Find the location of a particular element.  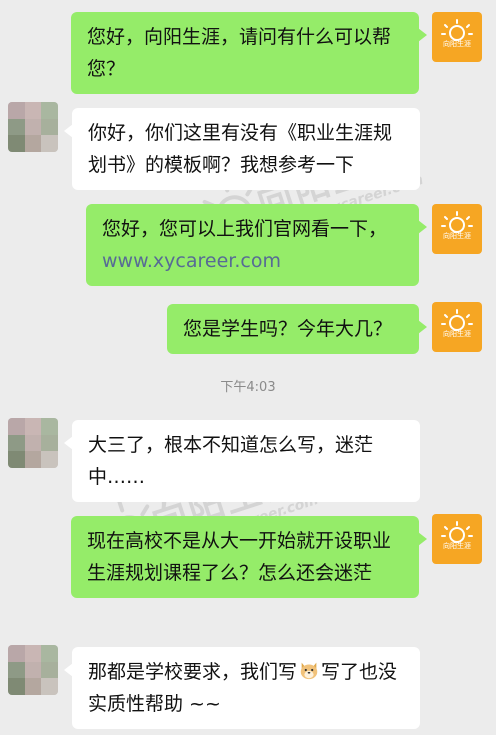

message-bubble-outgoing: 您好，您可以上我们官网看一下， www.xycareer.com is located at coordinates (256, 245).